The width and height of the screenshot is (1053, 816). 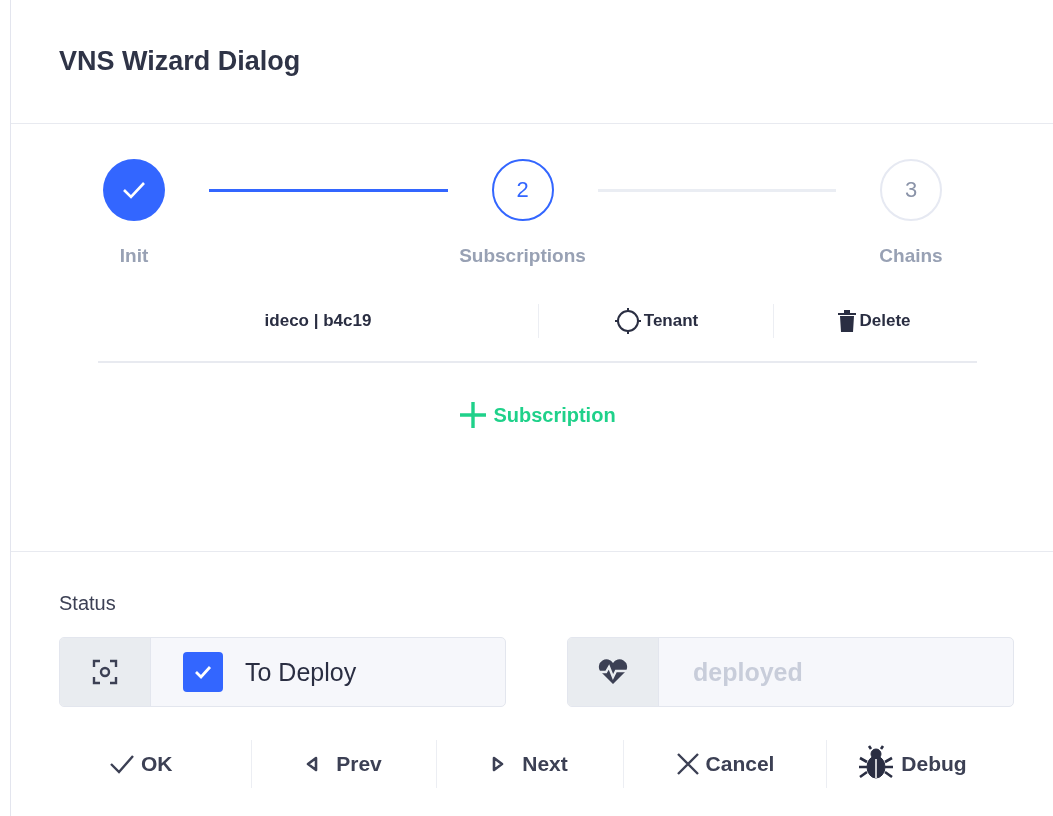 I want to click on dialog-title: VNS Wizard Dialog, so click(x=180, y=61).